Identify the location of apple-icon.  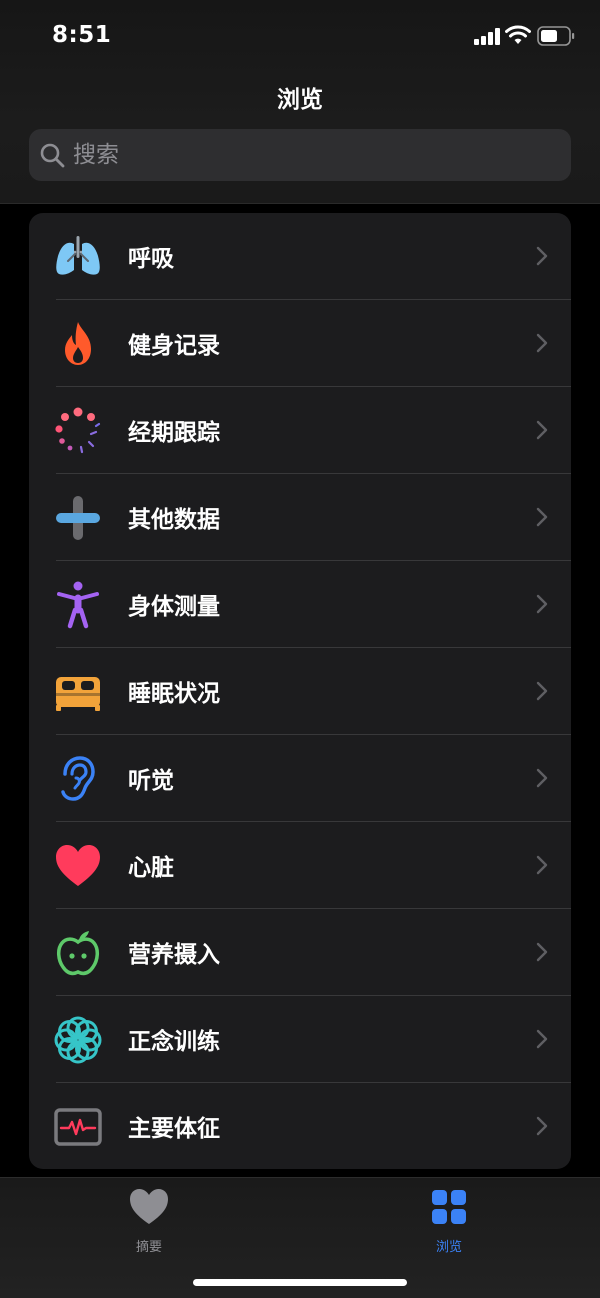
(78, 952).